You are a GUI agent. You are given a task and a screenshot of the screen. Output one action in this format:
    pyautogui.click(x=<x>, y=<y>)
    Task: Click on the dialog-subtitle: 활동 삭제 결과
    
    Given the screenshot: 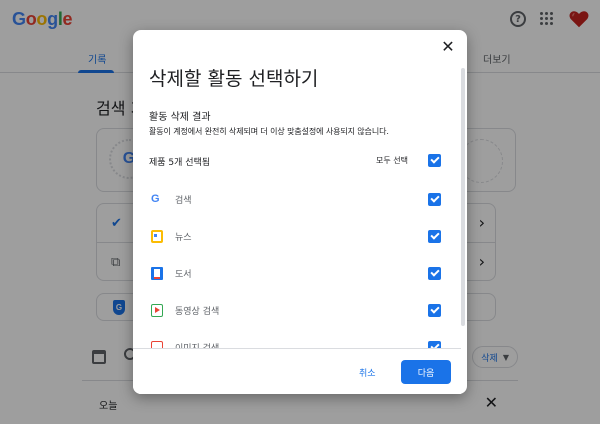 What is the action you would take?
    pyautogui.click(x=180, y=117)
    